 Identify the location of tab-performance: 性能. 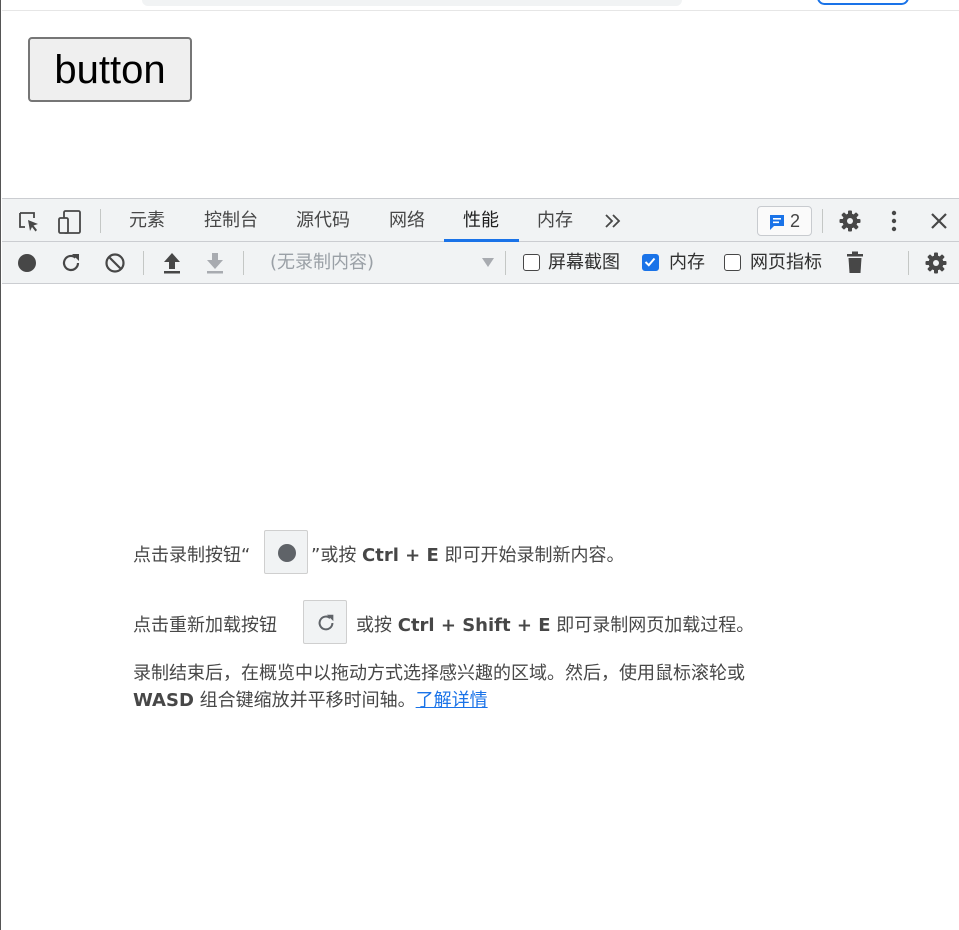
(481, 220).